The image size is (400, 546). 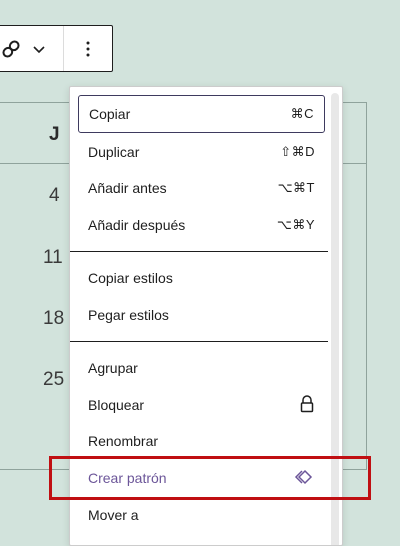 I want to click on chevron-down-icon, so click(x=39, y=49).